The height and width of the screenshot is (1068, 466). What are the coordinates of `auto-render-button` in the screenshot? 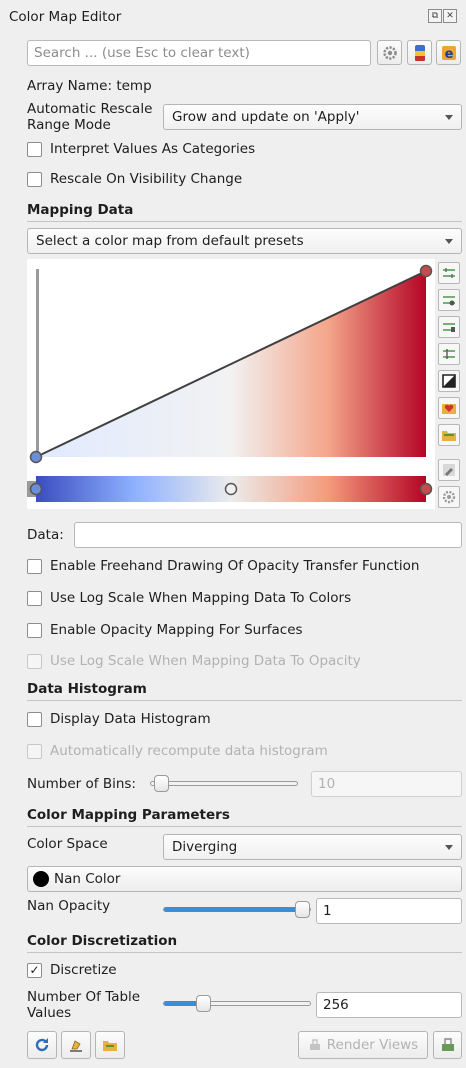 It's located at (447, 1045).